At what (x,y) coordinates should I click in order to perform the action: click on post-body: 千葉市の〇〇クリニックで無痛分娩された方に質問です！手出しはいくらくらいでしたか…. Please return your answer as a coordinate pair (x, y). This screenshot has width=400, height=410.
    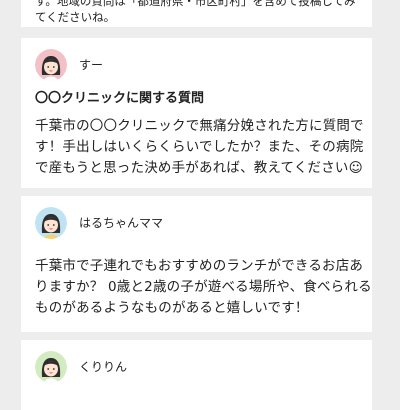
    Looking at the image, I should click on (199, 147).